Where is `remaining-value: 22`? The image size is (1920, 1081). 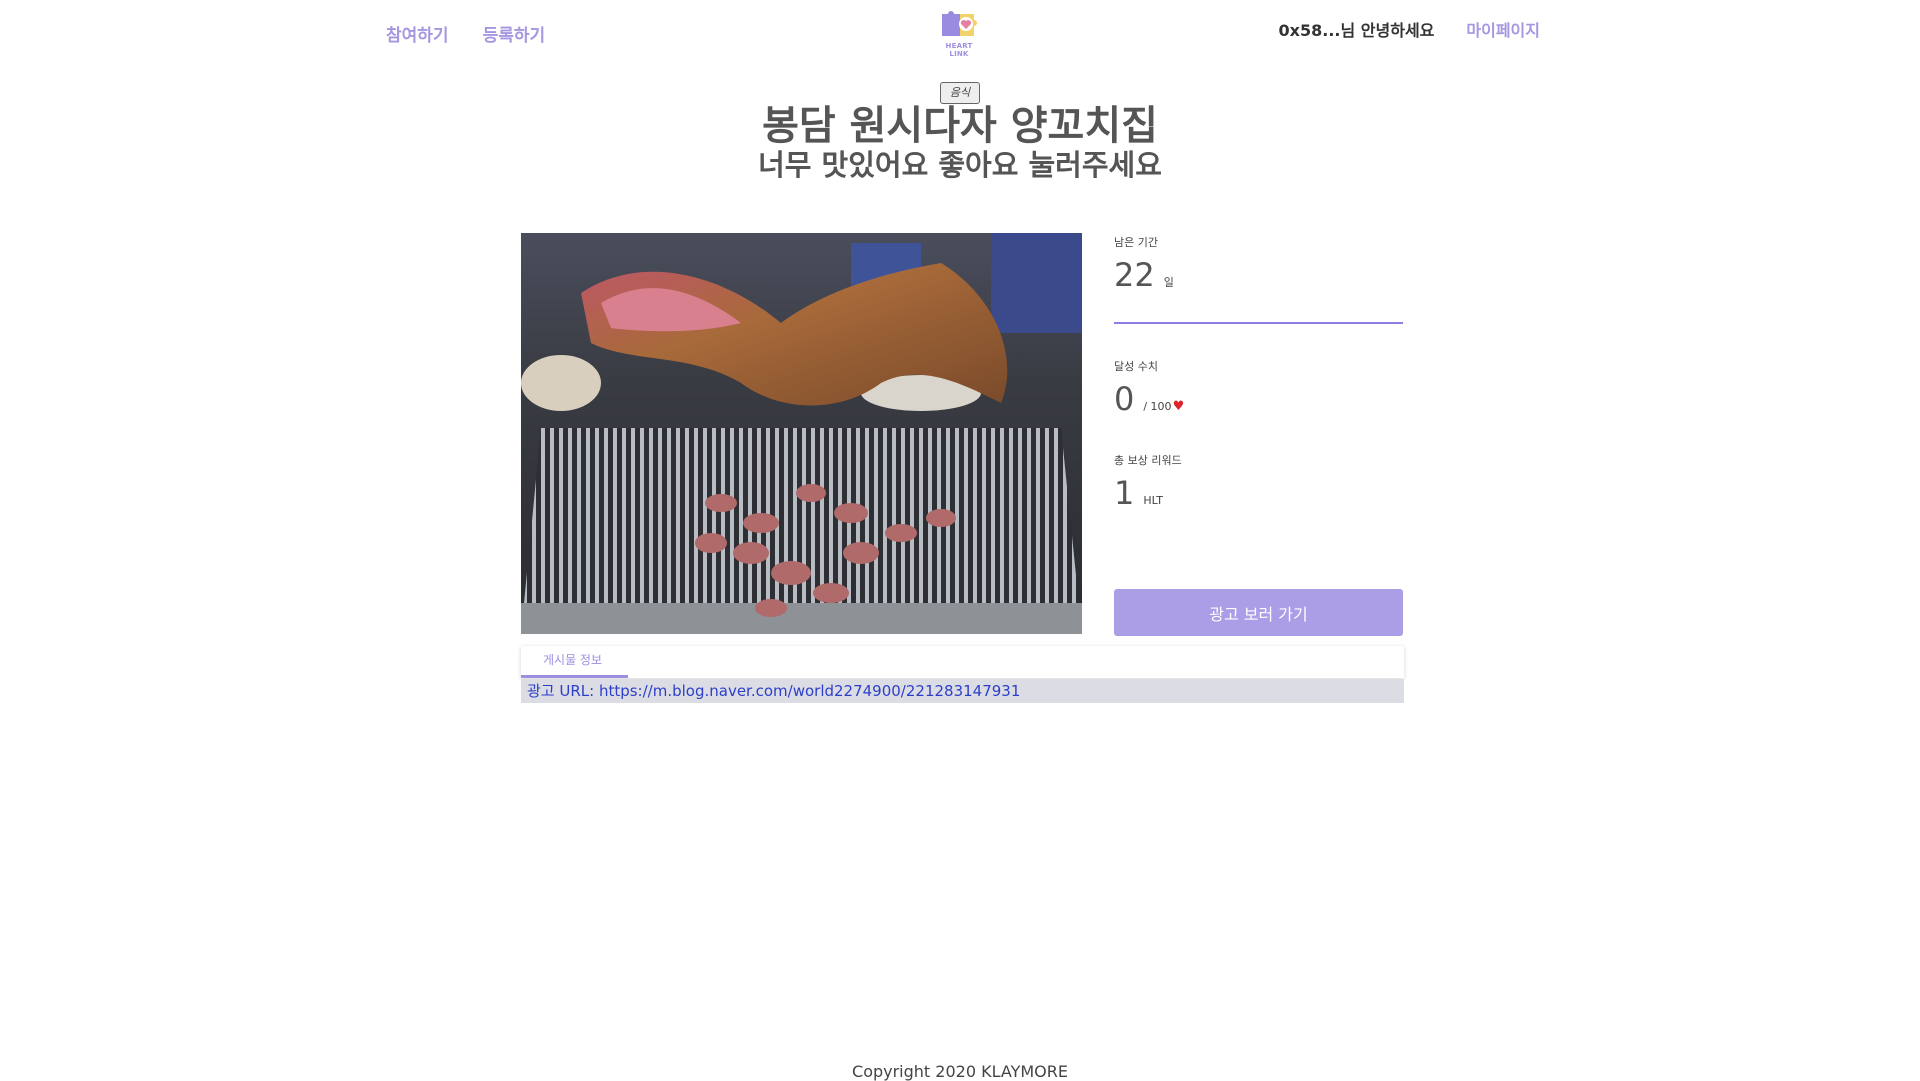
remaining-value: 22 is located at coordinates (1134, 275).